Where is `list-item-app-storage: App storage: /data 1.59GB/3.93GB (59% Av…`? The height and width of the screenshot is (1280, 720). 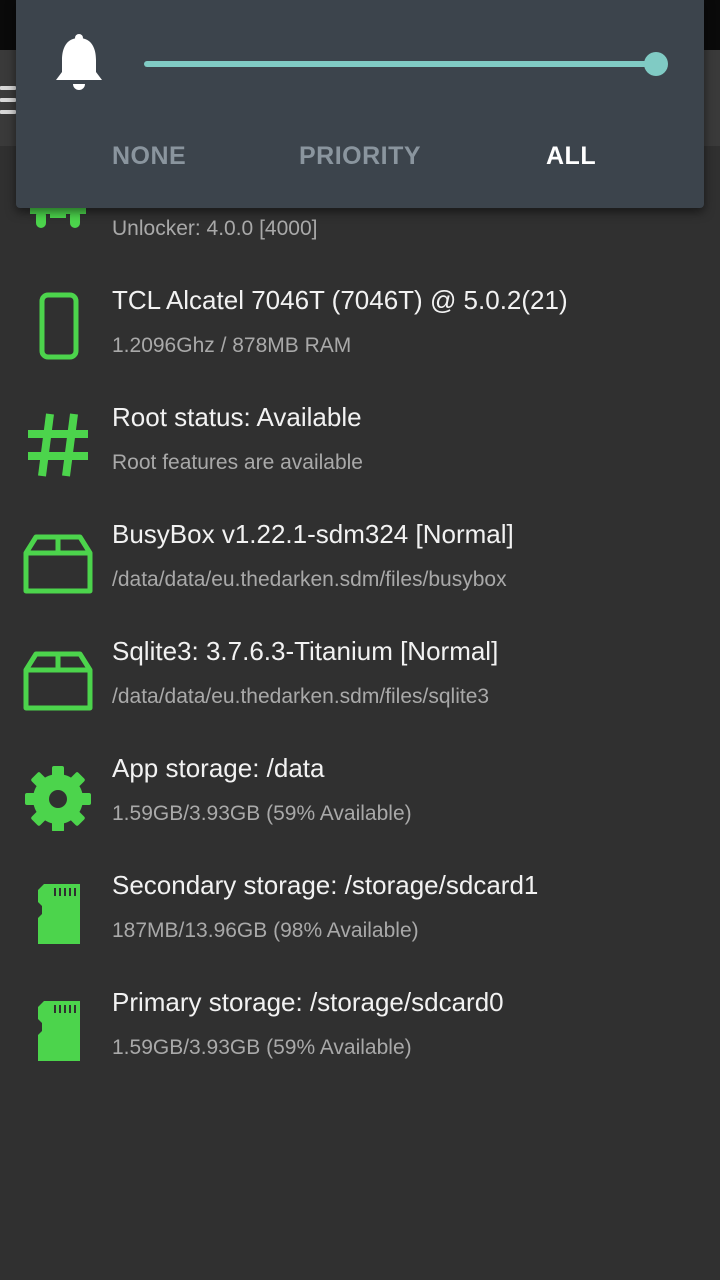
list-item-app-storage: App storage: /data 1.59GB/3.93GB (59% Av… is located at coordinates (360, 803).